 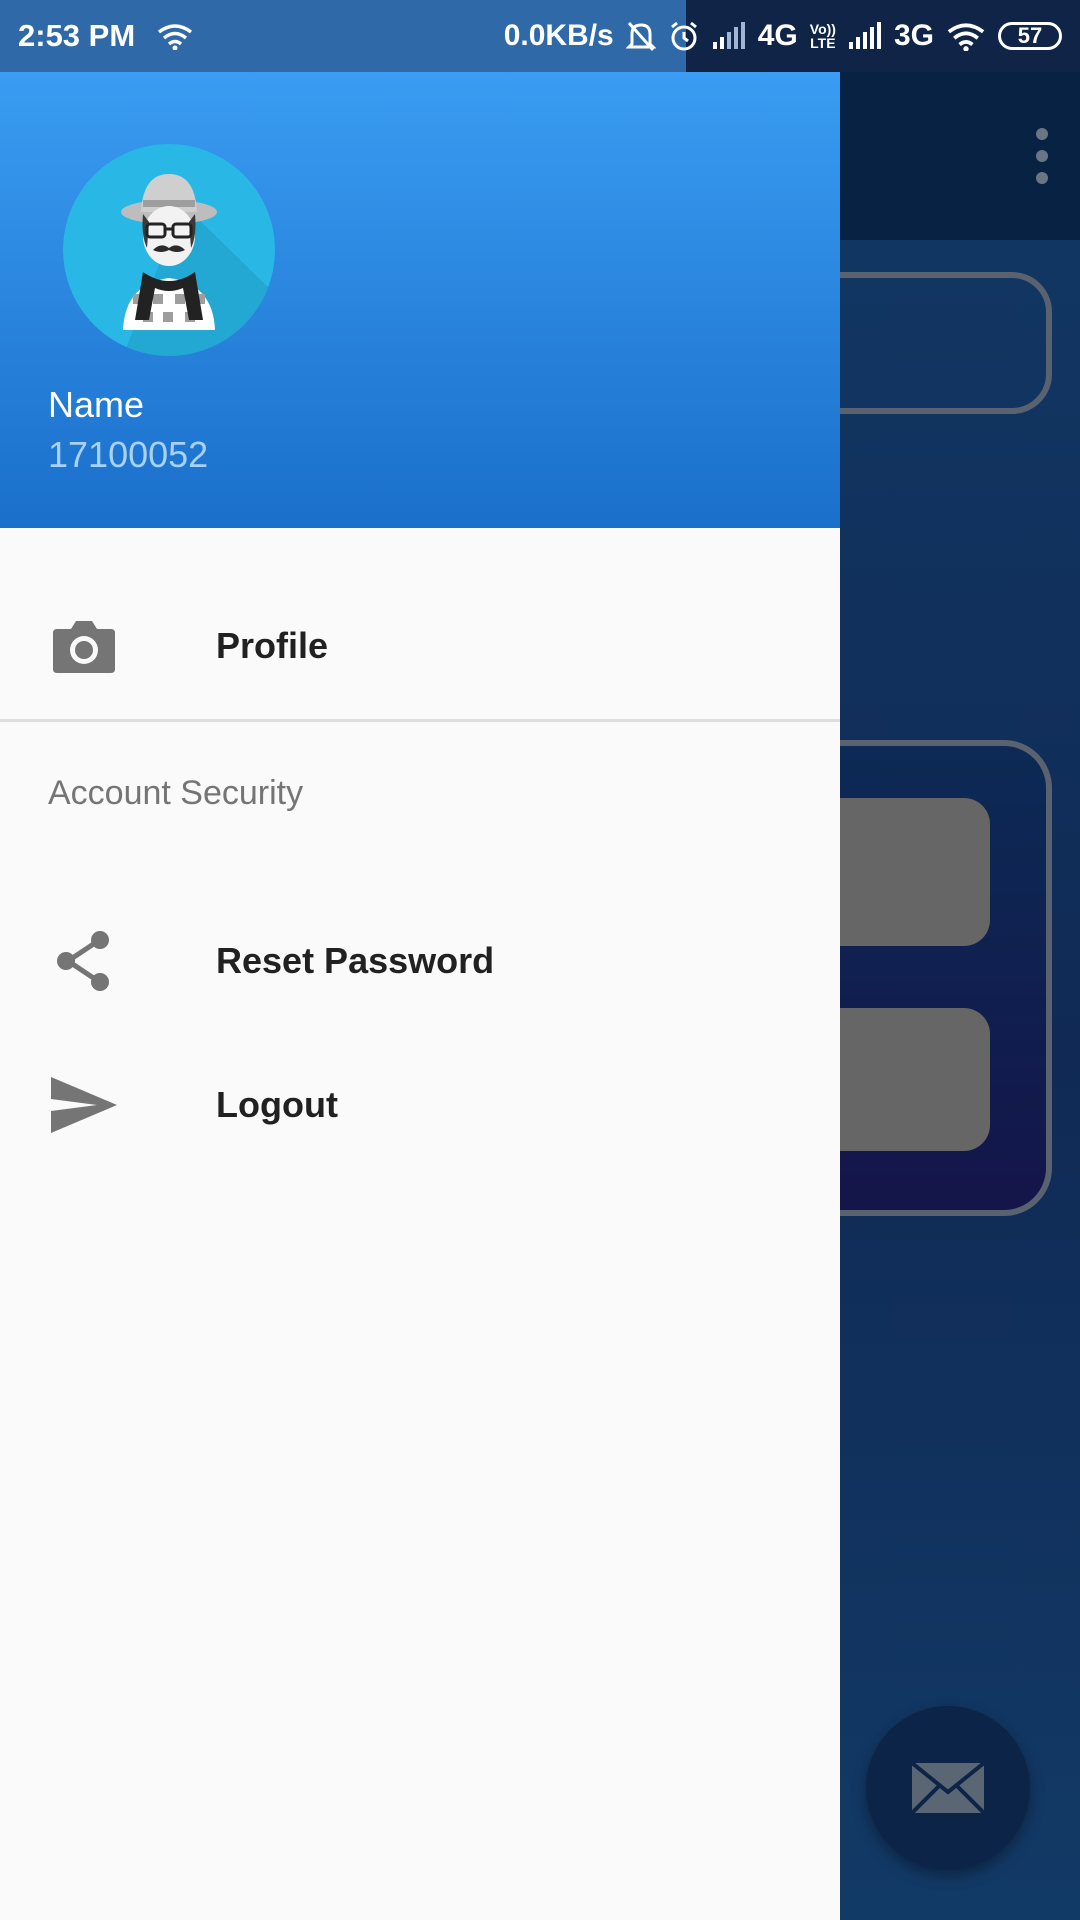 What do you see at coordinates (640, 36) in the screenshot?
I see `mute-bell-icon` at bounding box center [640, 36].